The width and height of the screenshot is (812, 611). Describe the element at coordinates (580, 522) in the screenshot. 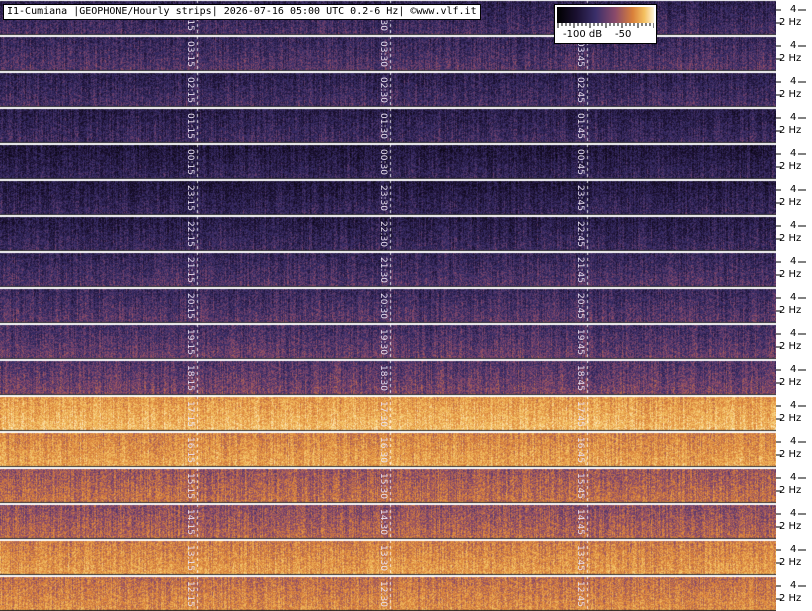

I see `time-marker-label: 14:45` at that location.